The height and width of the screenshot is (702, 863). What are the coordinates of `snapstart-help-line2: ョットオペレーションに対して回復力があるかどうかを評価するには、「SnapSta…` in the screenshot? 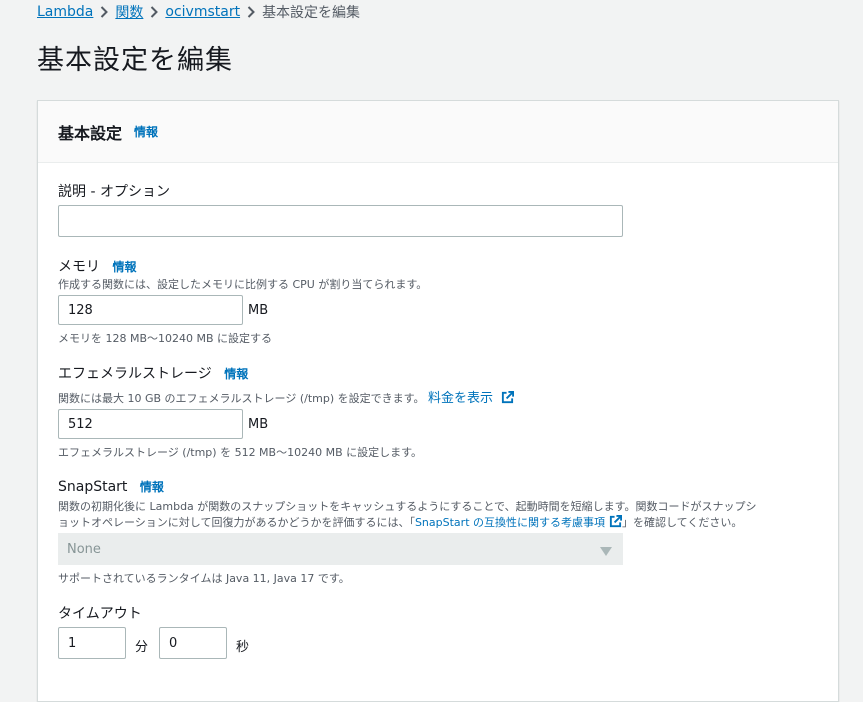 It's located at (400, 522).